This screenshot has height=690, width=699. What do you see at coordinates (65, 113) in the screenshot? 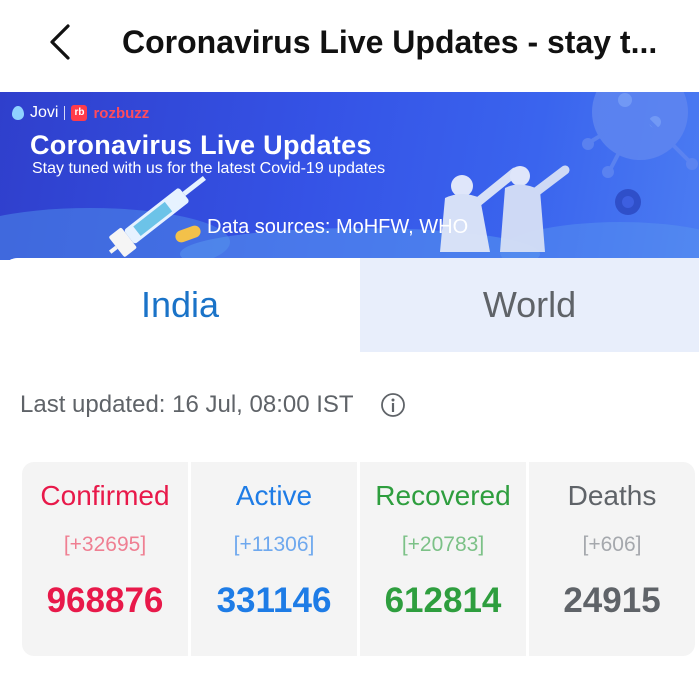
I see `brand-divider` at bounding box center [65, 113].